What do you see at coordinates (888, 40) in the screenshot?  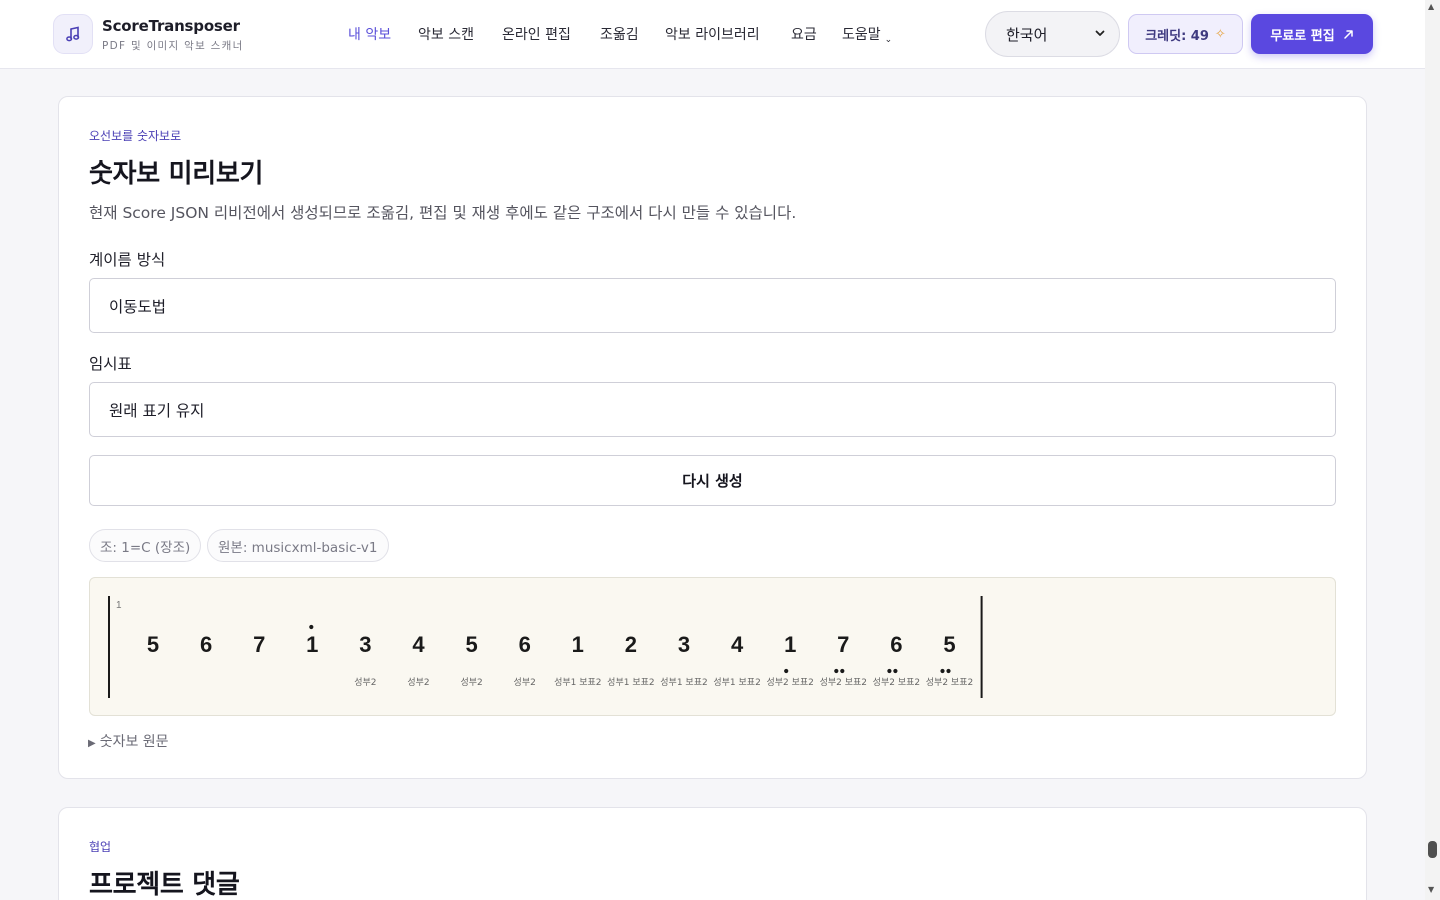 I see `chevron-down-icon: ⌄` at bounding box center [888, 40].